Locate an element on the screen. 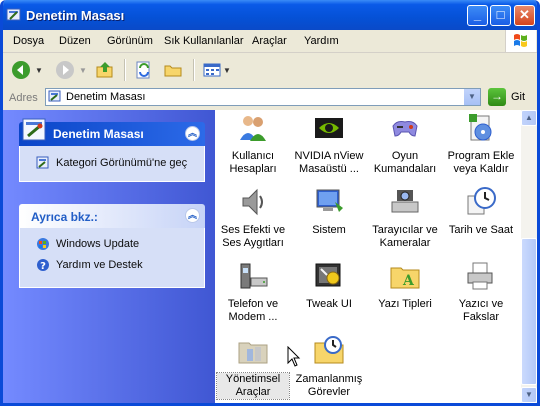 The height and width of the screenshot is (406, 540). item-label: Oyun is located at coordinates (405, 156).